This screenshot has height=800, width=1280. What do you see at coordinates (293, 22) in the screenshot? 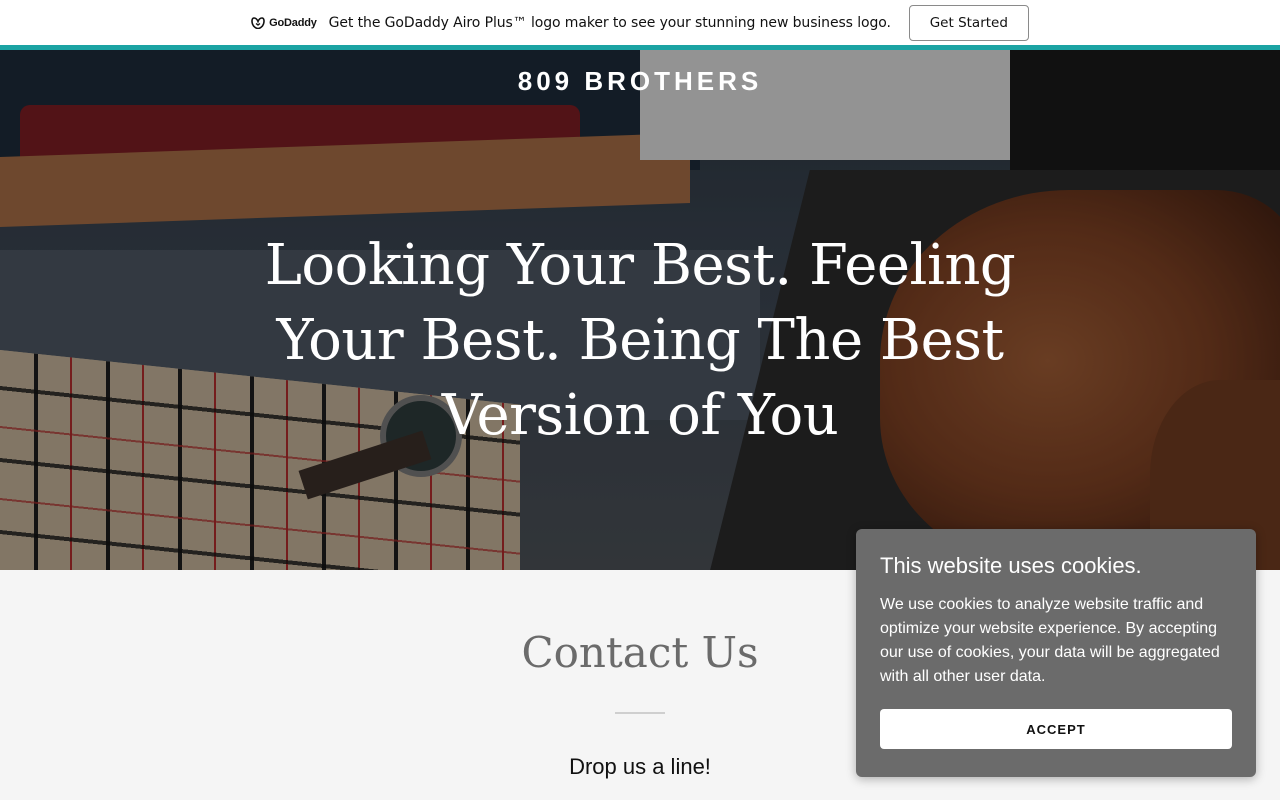
I see `godaddy-logo-text: GoDaddy` at bounding box center [293, 22].